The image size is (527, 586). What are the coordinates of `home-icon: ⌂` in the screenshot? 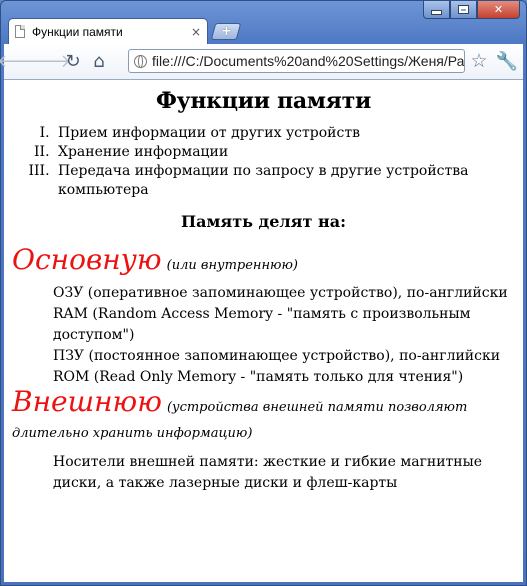 It's located at (99, 61).